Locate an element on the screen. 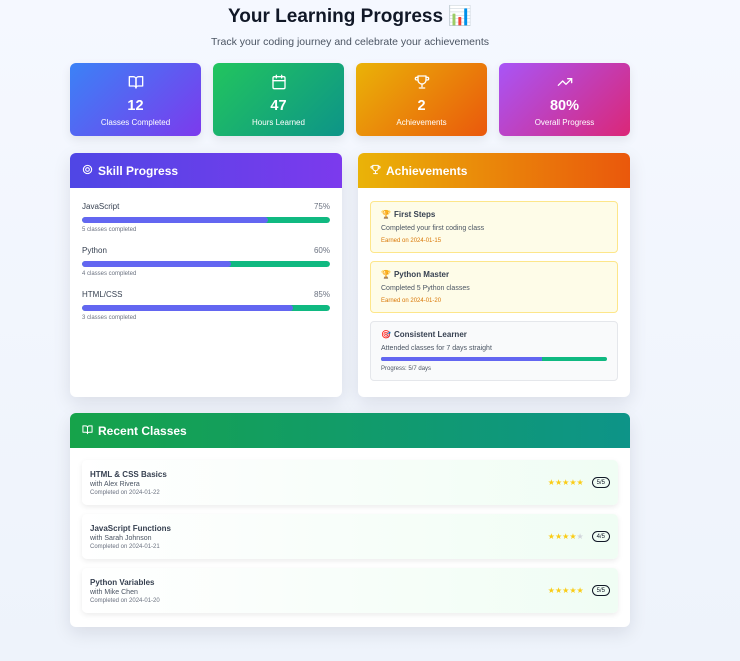  panel-header: Skill Progress is located at coordinates (206, 170).